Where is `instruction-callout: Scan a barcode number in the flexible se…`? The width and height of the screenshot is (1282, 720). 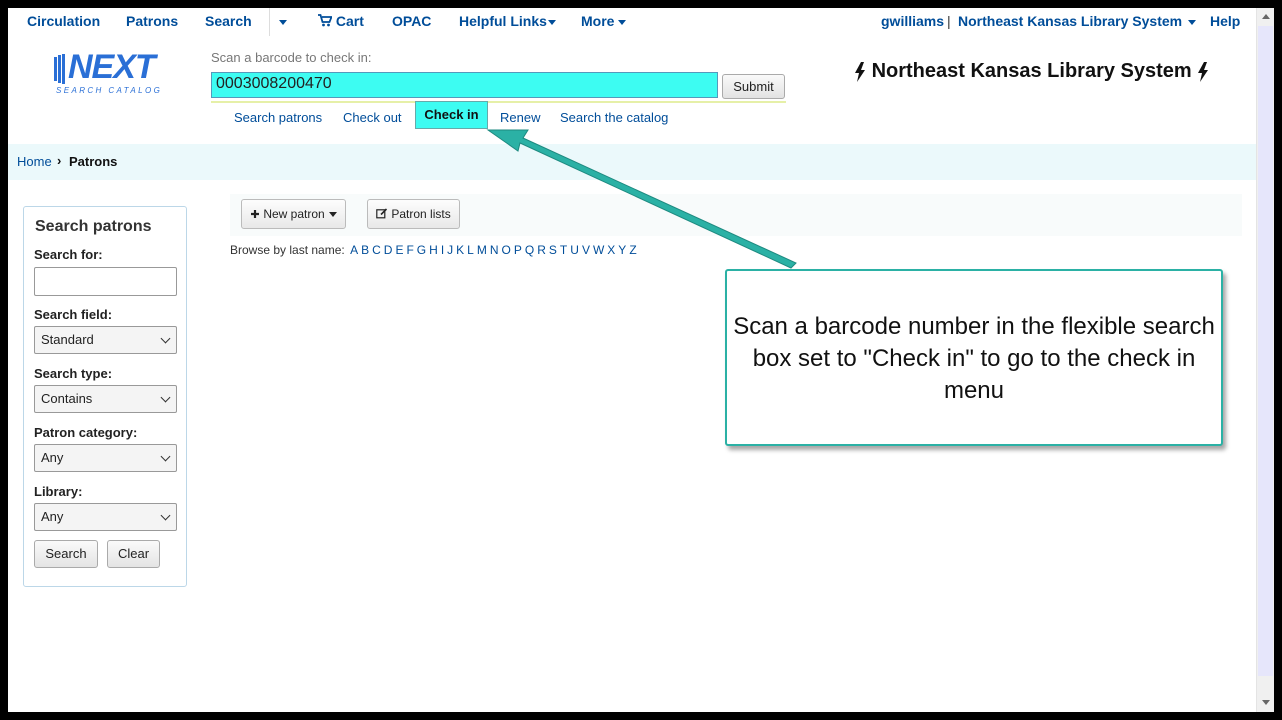
instruction-callout: Scan a barcode number in the flexible se… is located at coordinates (974, 357).